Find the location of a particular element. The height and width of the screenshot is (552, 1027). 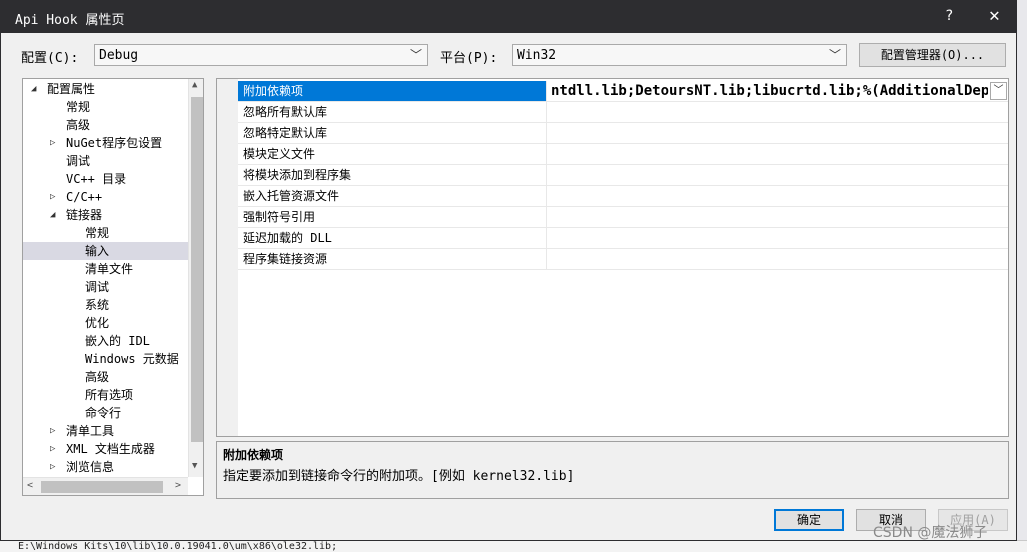

tree-vscroll-thumb is located at coordinates (197, 269).